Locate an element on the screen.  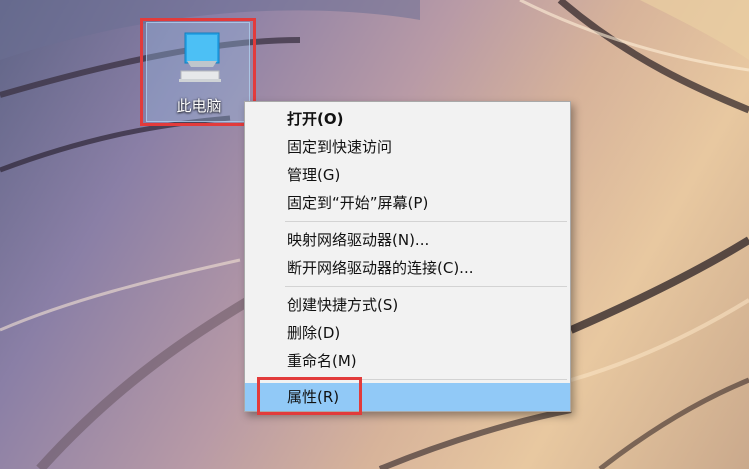
icon-highlight-box is located at coordinates (198, 72).